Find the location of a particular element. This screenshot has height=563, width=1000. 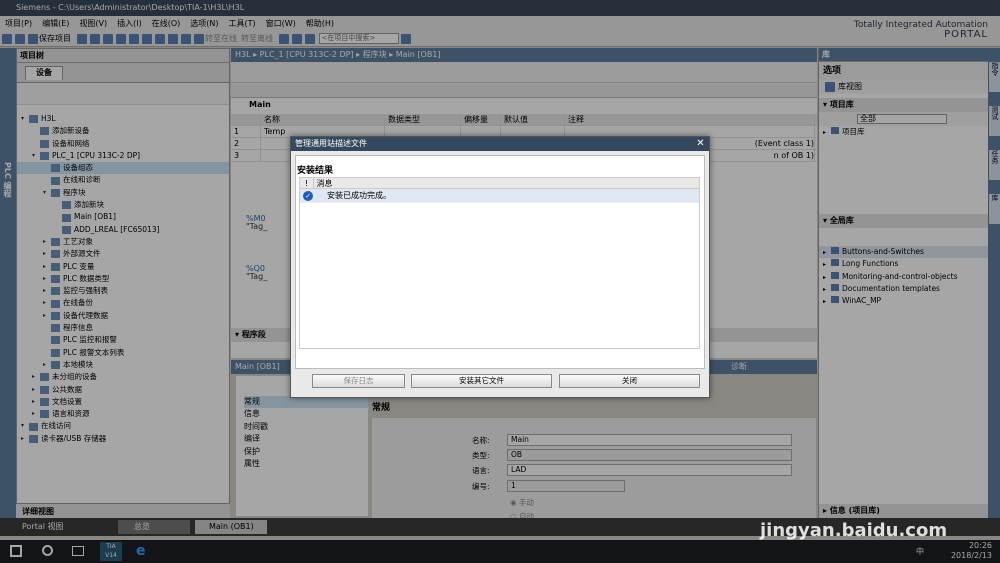

watermark: jingyan.baidu.com is located at coordinates (854, 530).